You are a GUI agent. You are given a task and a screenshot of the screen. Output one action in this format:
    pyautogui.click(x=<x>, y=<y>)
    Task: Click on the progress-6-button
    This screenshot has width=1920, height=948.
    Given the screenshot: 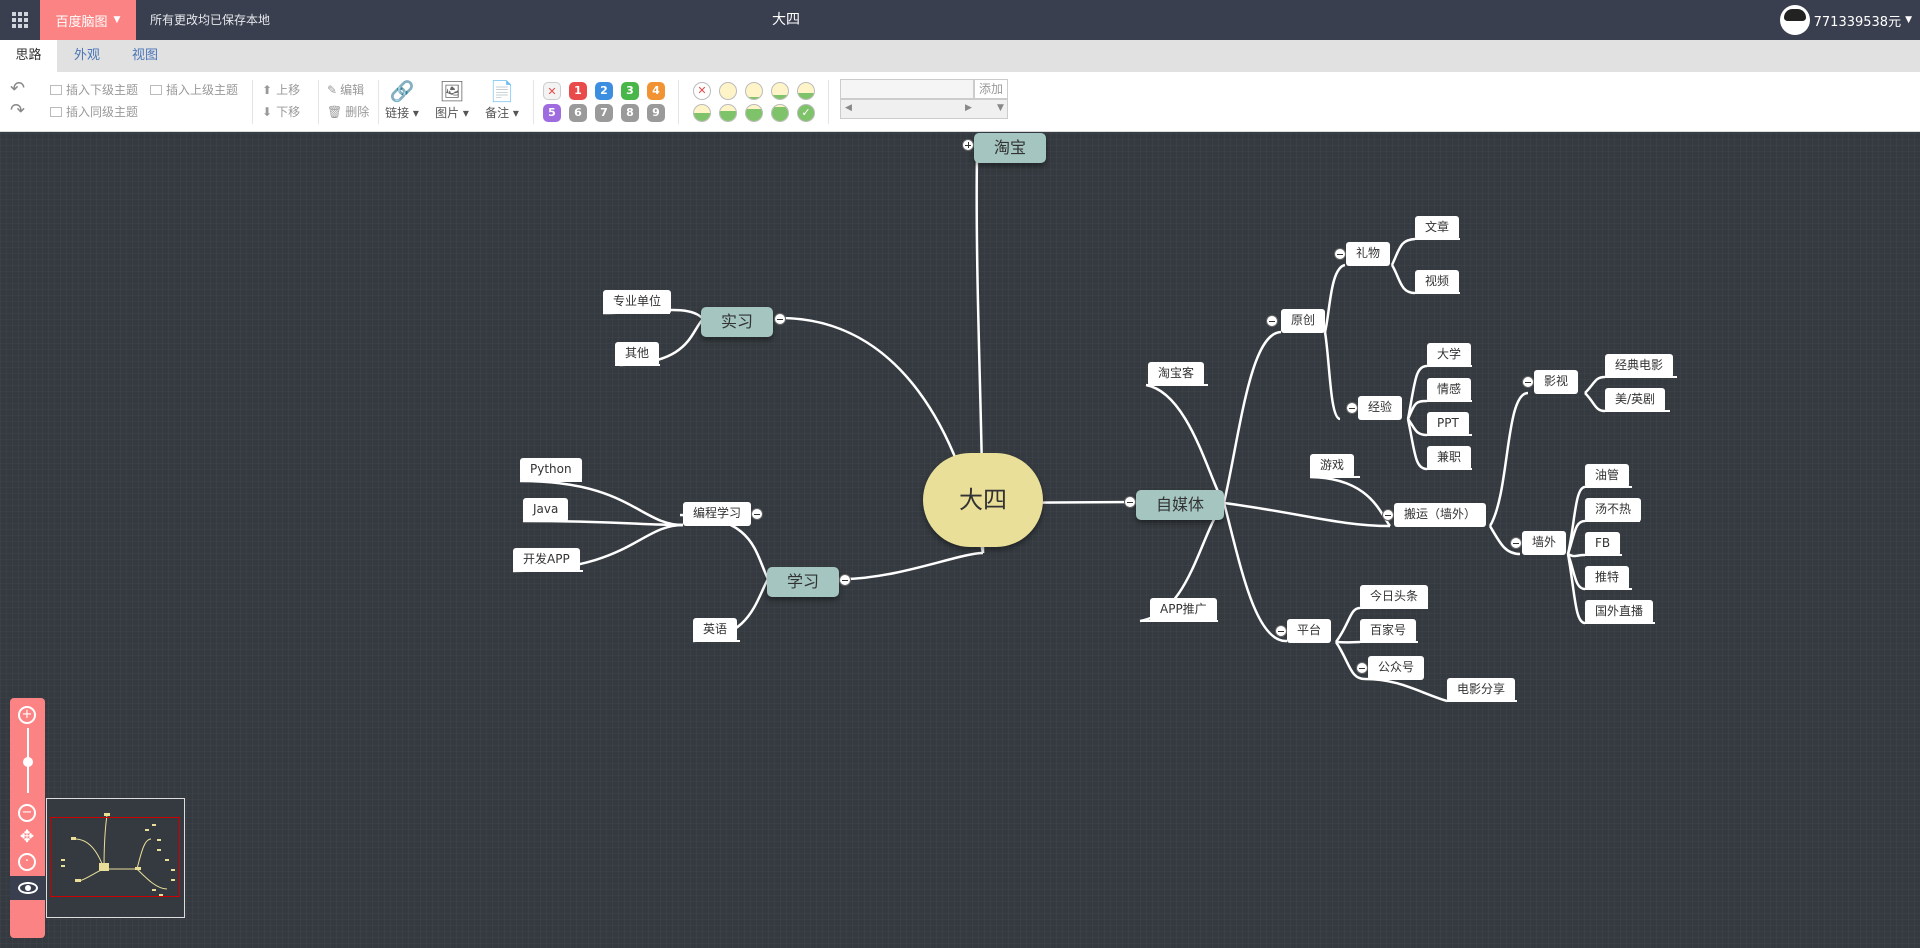 What is the action you would take?
    pyautogui.click(x=754, y=113)
    